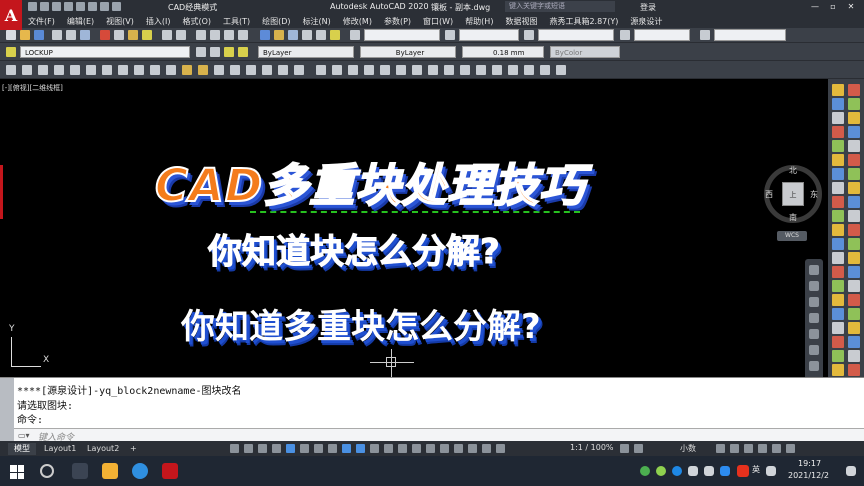 The height and width of the screenshot is (486, 864). What do you see at coordinates (27, 70) in the screenshot?
I see `xline-icon` at bounding box center [27, 70].